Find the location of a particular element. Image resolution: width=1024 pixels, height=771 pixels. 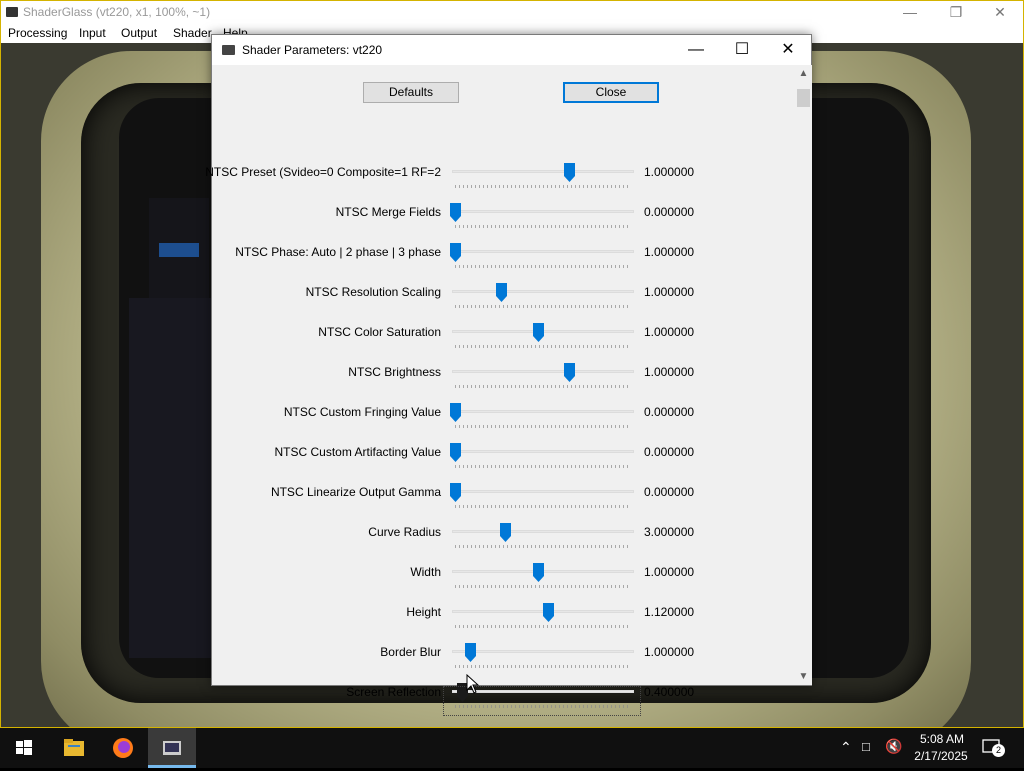

menu-input: Input is located at coordinates (92, 33).